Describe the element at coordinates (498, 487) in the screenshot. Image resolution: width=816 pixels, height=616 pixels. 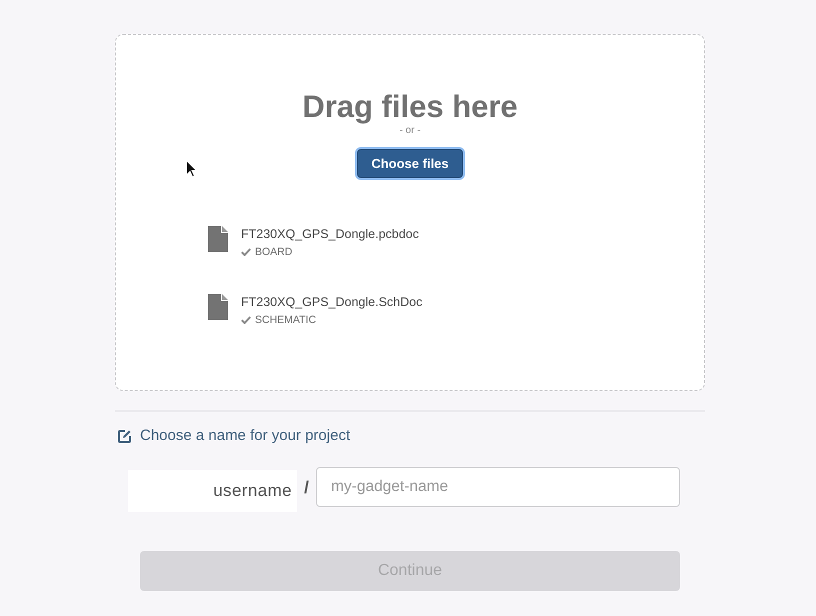
I see `project-name-field: my-gadget-name` at that location.